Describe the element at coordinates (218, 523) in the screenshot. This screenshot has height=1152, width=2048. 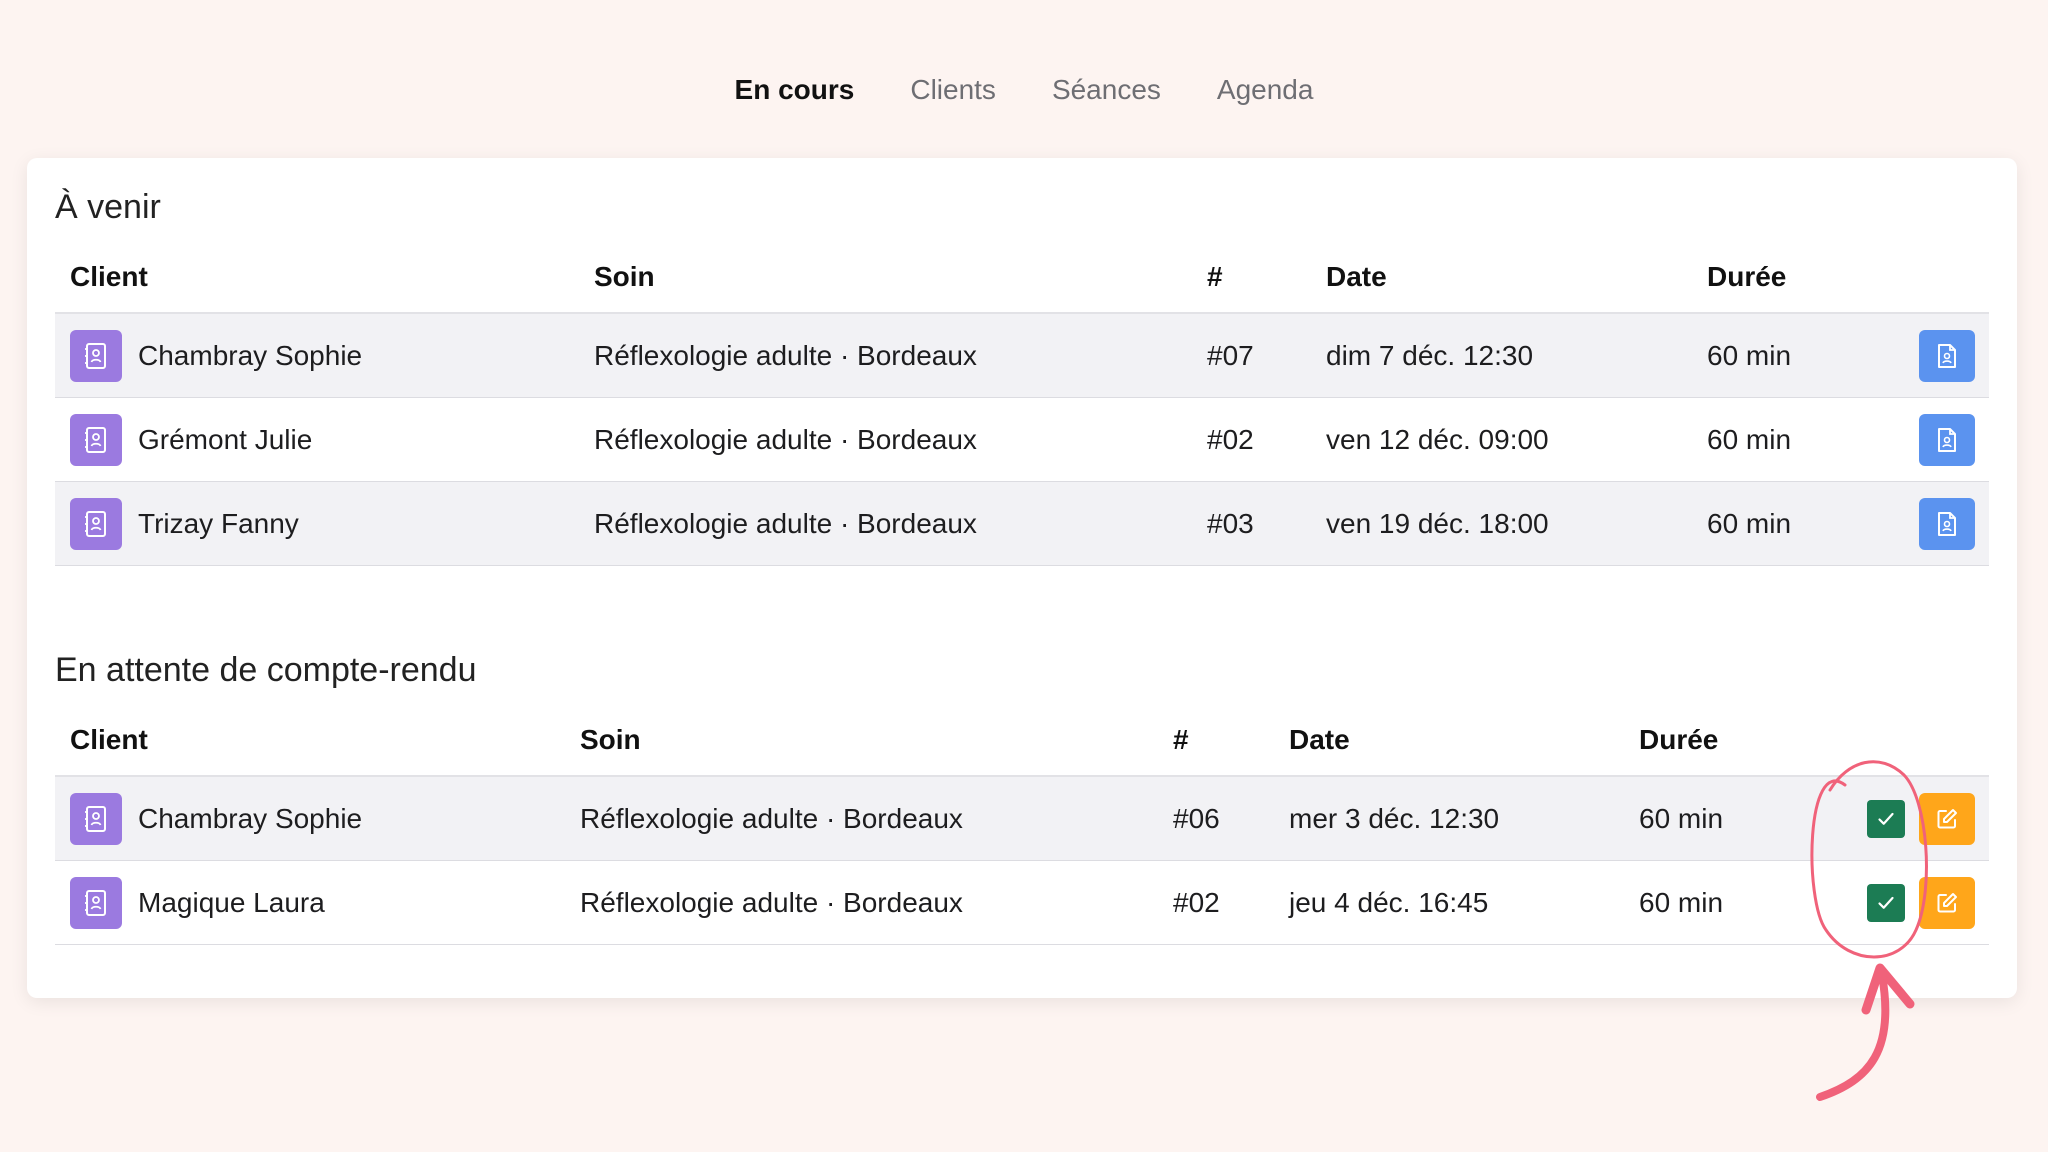
I see `client-name: Trizay Fanny` at that location.